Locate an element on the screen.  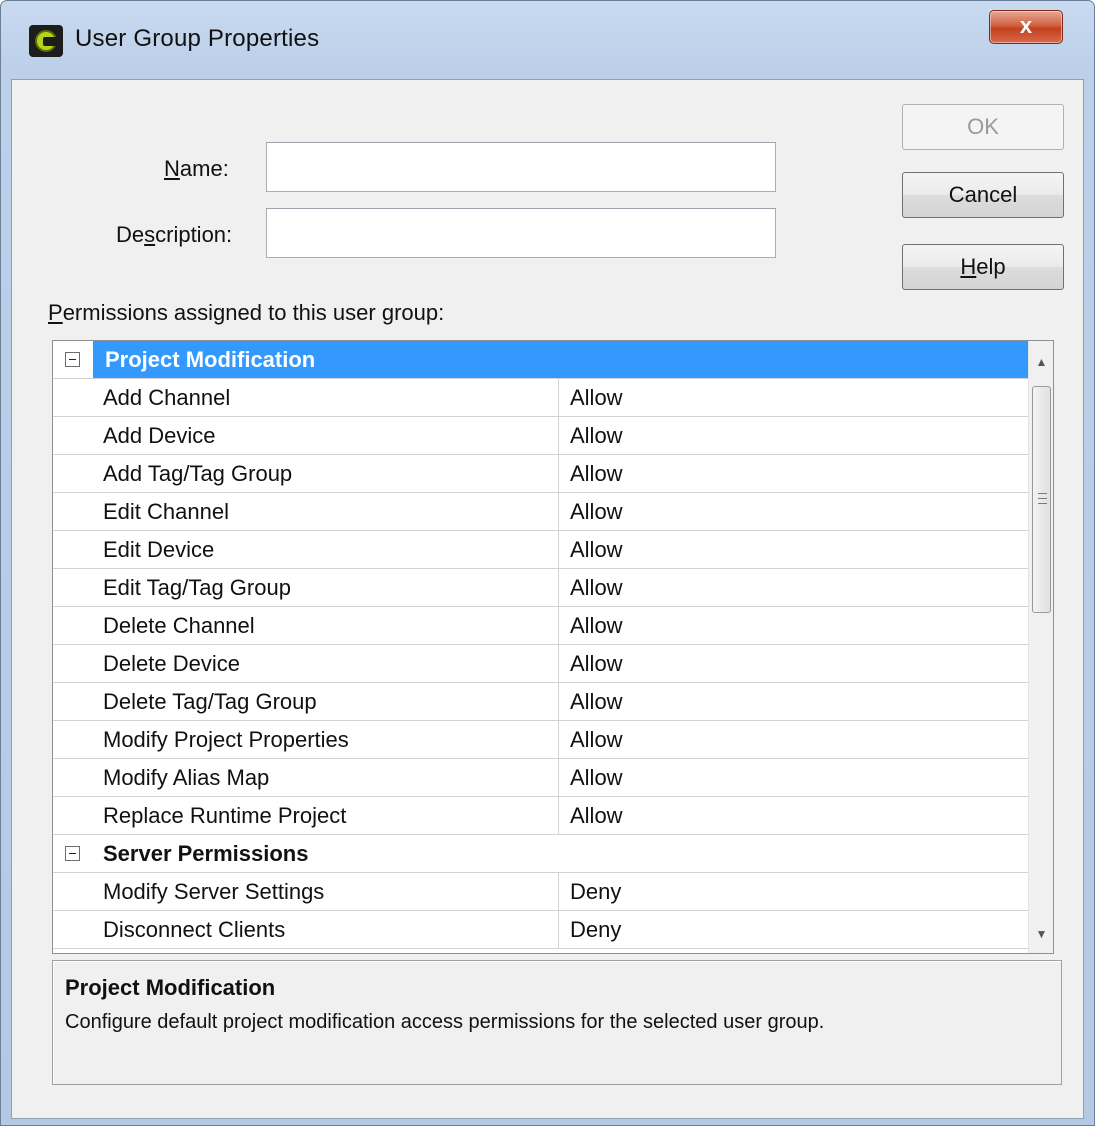
title-bar: User Group Properties x is located at coordinates (547, 40).